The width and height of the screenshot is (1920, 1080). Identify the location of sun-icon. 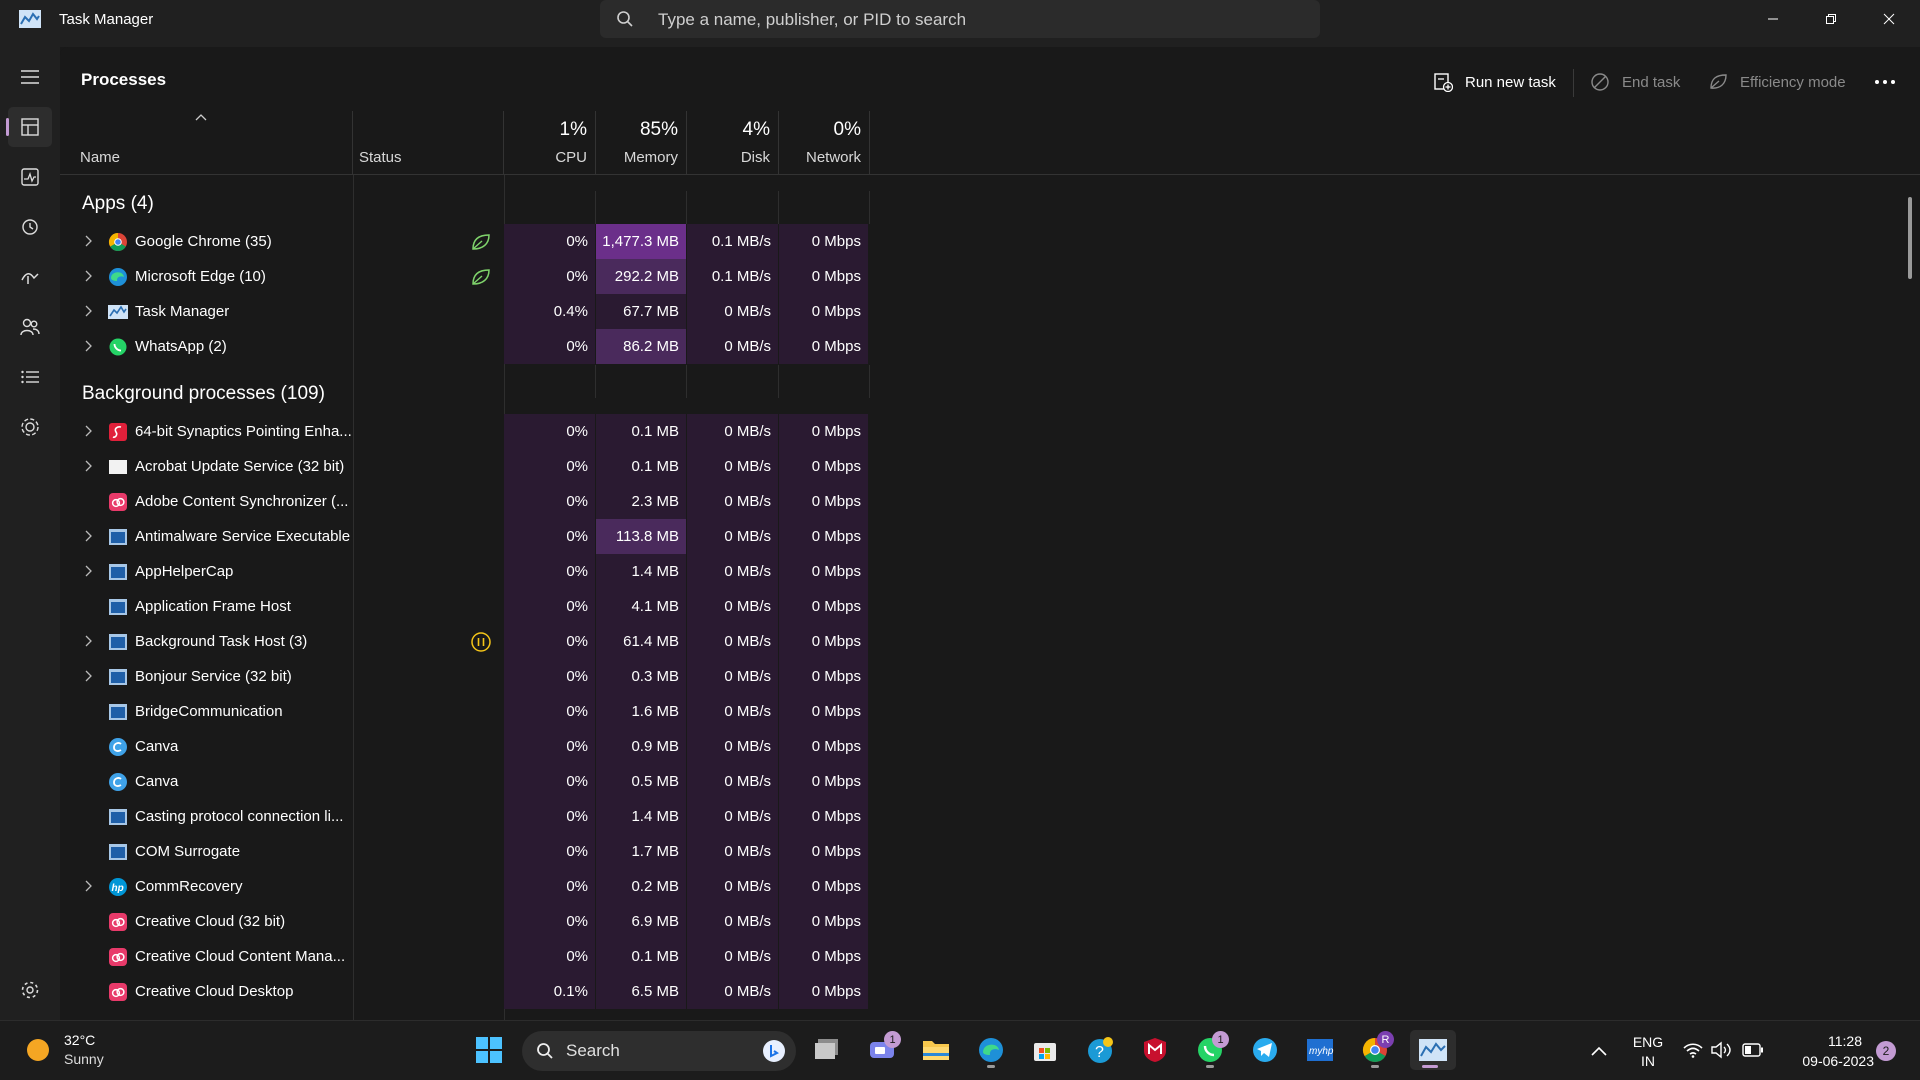
(38, 1050).